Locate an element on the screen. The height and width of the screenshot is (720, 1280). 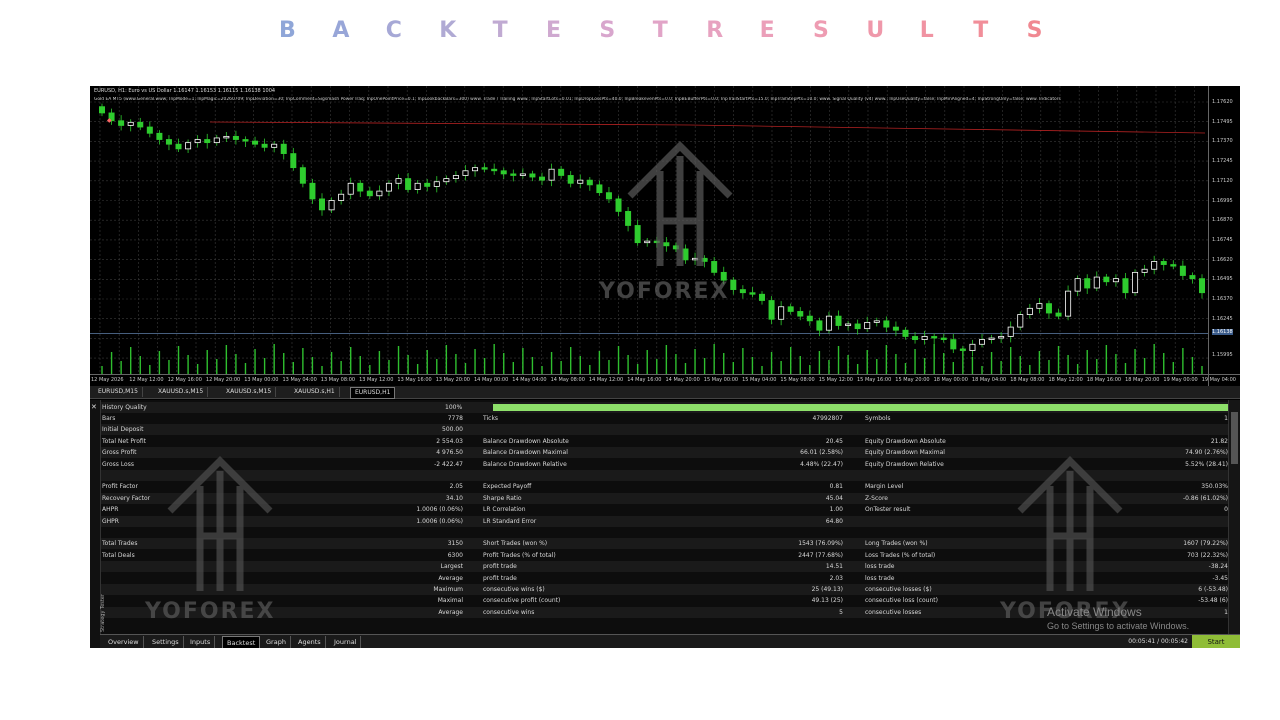
price-tick-label: 1.16370 is located at coordinates (1222, 299).